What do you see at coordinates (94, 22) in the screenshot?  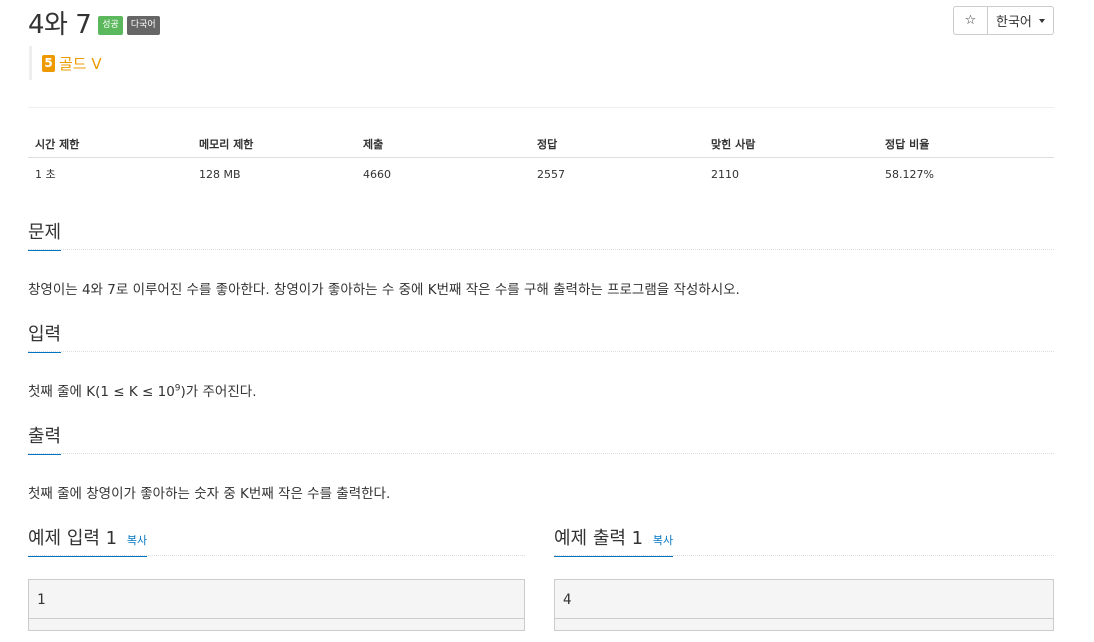 I see `problem-header: 4와 7 성공 다국어` at bounding box center [94, 22].